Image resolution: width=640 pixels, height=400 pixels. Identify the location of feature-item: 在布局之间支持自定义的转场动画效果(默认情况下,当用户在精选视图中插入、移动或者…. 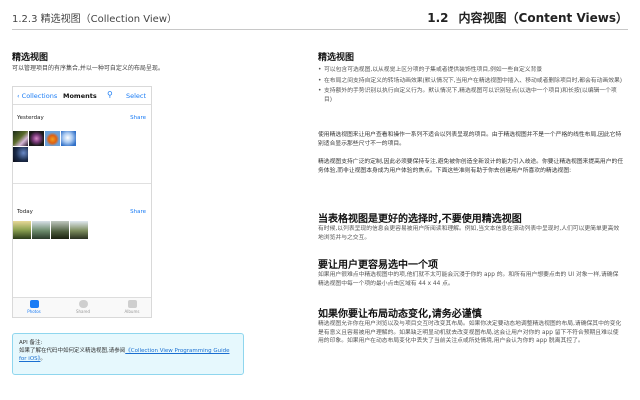
(471, 81).